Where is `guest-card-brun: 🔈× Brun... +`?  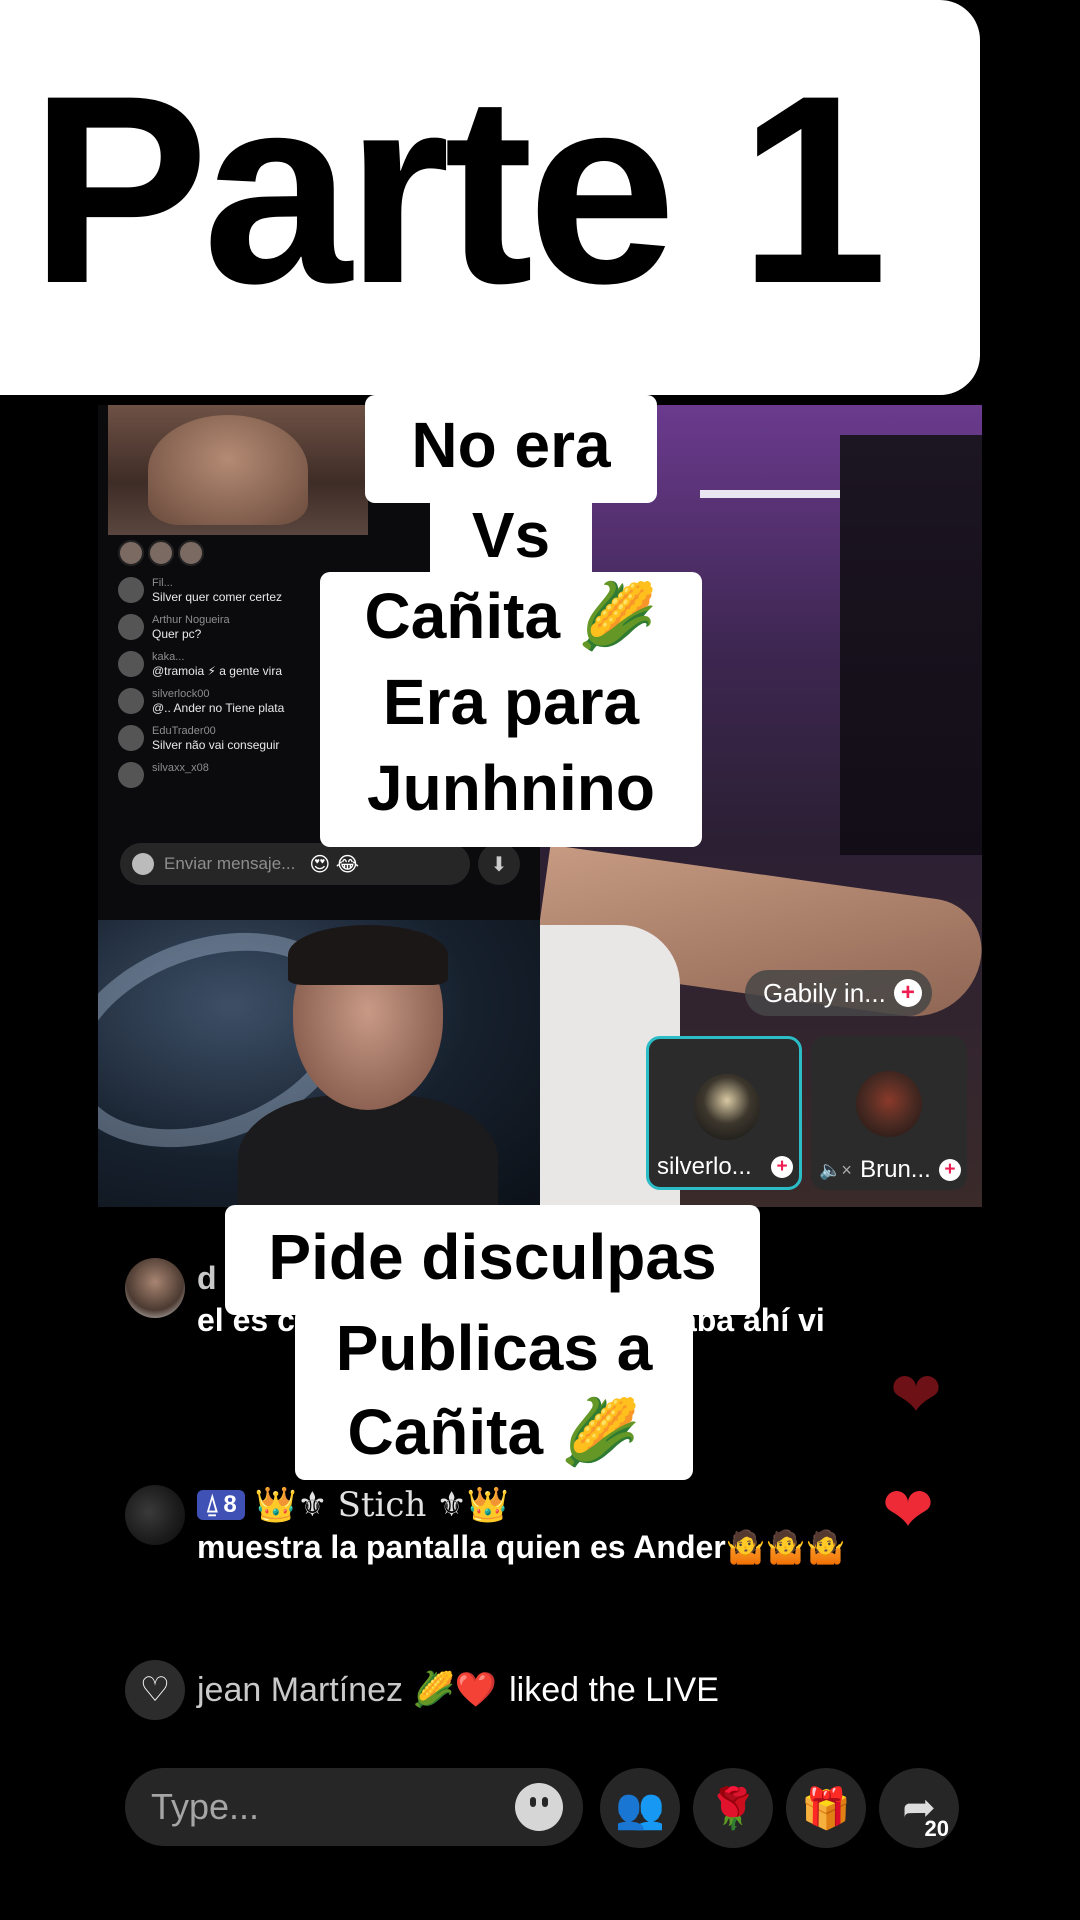 guest-card-brun: 🔈× Brun... + is located at coordinates (889, 1113).